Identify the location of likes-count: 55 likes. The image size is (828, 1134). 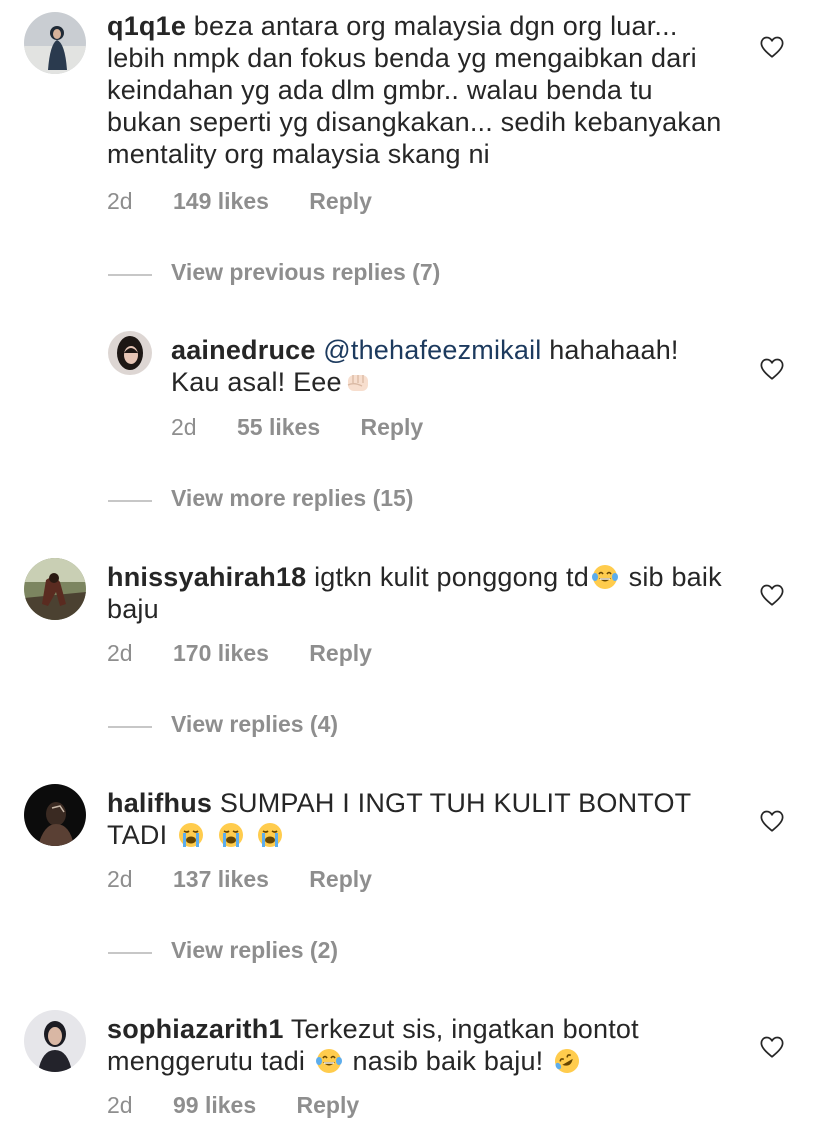
(278, 427).